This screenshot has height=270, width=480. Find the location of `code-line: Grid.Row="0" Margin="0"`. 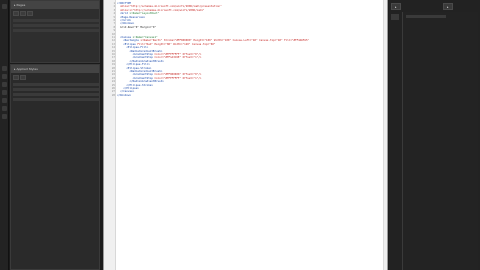

code-line: Grid.Row="0" Margin="0" is located at coordinates (136, 27).